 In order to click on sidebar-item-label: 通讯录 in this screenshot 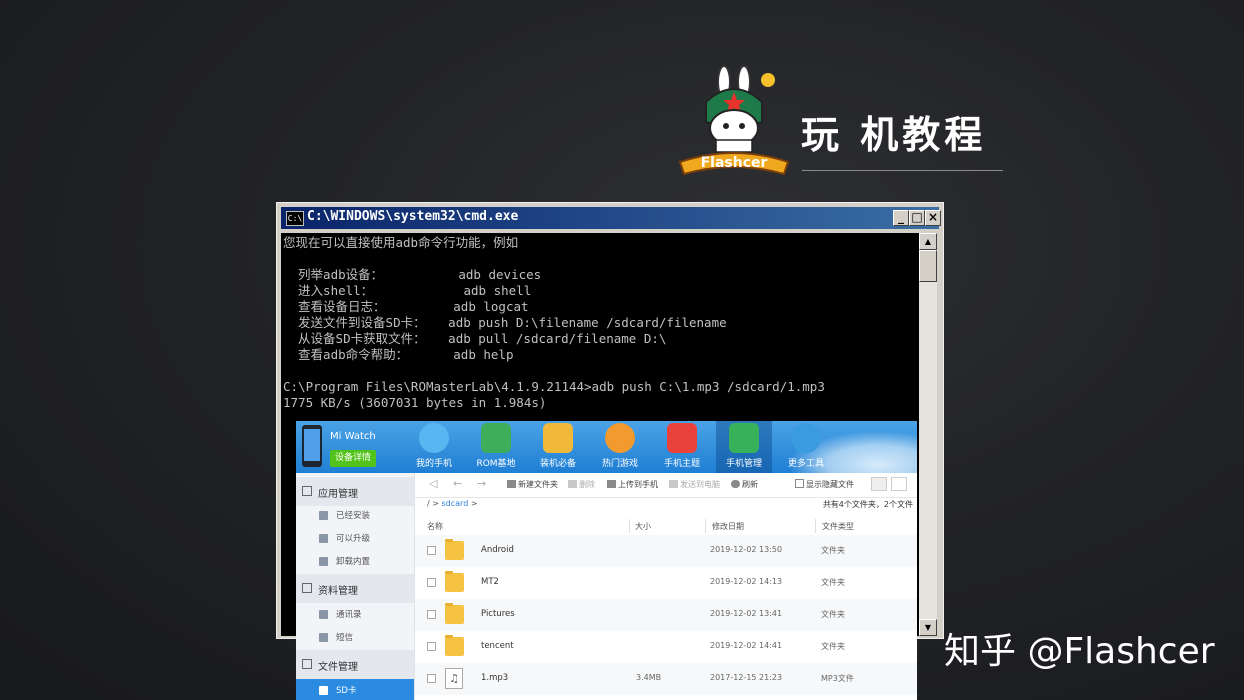, I will do `click(349, 615)`.